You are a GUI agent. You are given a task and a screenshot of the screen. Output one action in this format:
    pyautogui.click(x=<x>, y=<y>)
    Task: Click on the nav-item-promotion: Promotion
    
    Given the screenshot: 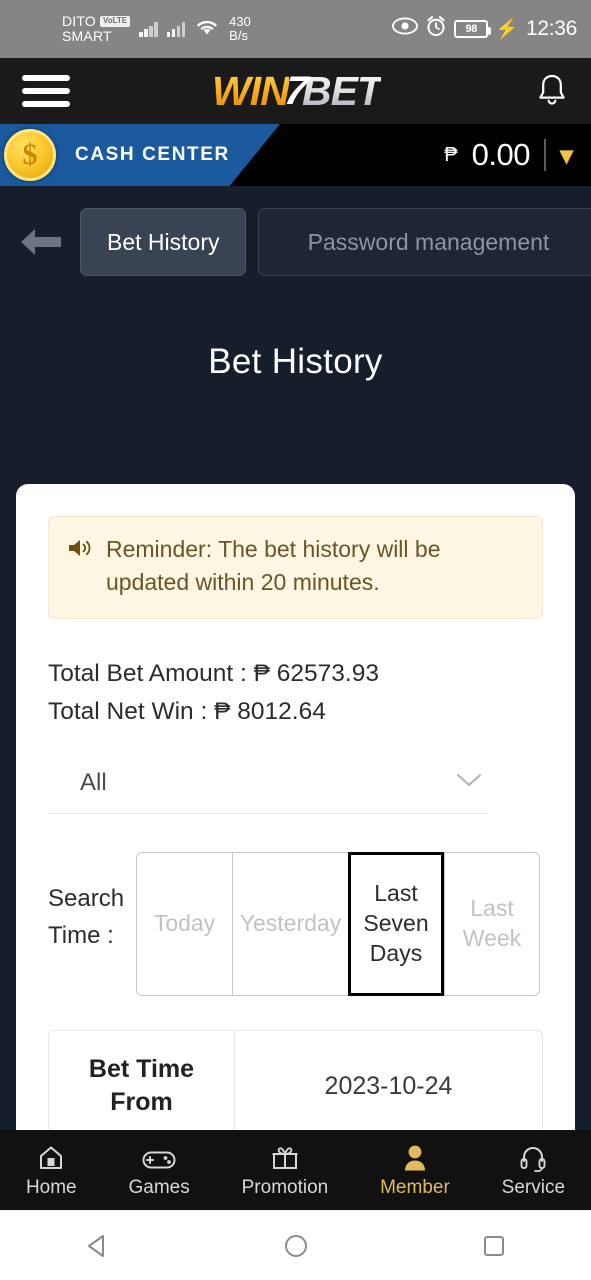 What is the action you would take?
    pyautogui.click(x=285, y=1170)
    